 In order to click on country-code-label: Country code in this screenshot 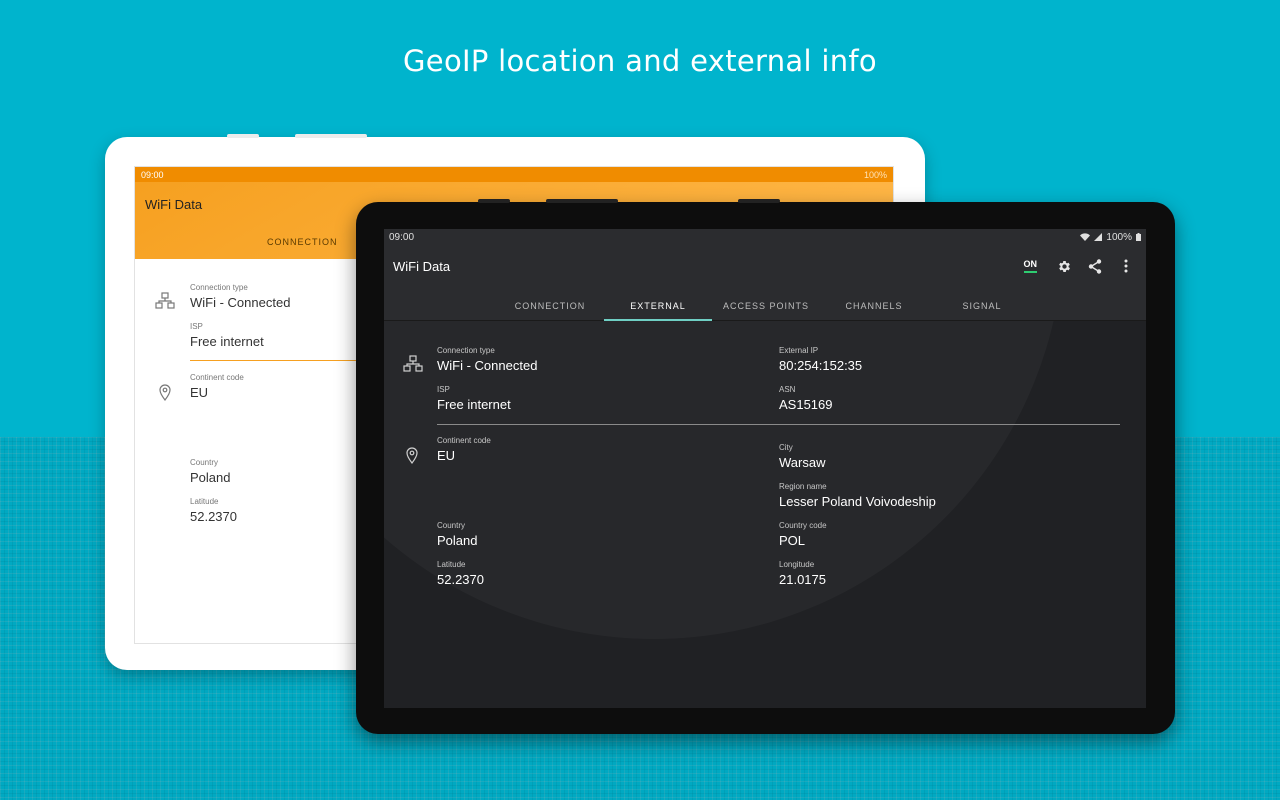, I will do `click(803, 525)`.